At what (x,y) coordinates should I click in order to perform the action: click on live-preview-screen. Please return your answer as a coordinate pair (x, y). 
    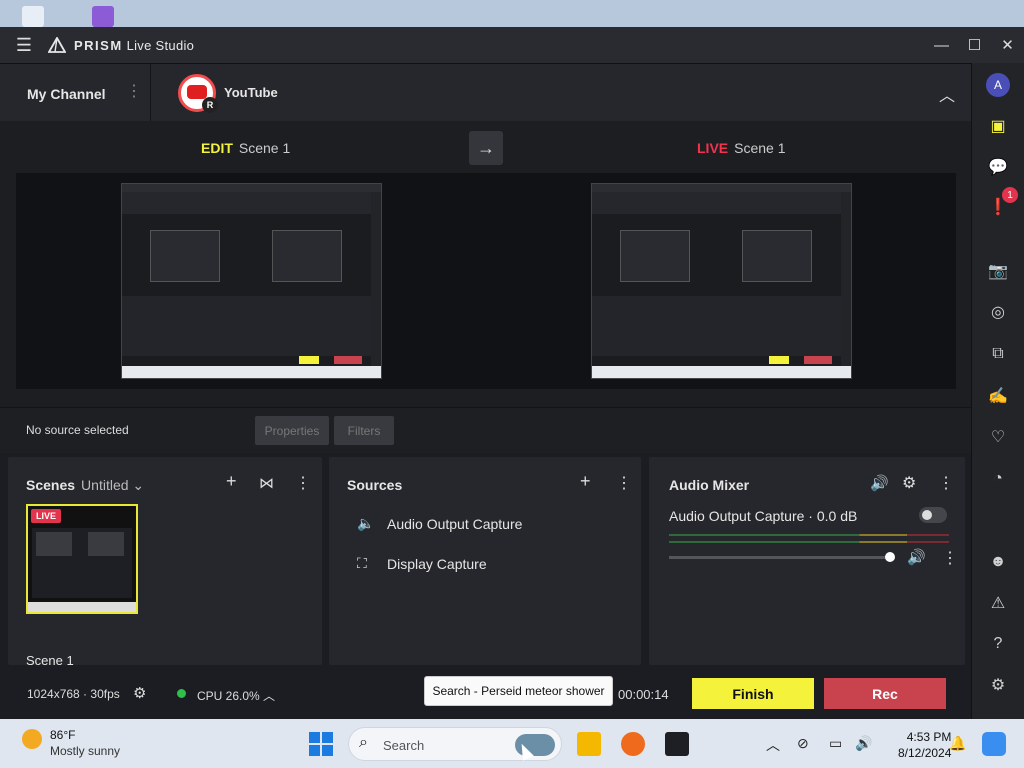
    Looking at the image, I should click on (721, 281).